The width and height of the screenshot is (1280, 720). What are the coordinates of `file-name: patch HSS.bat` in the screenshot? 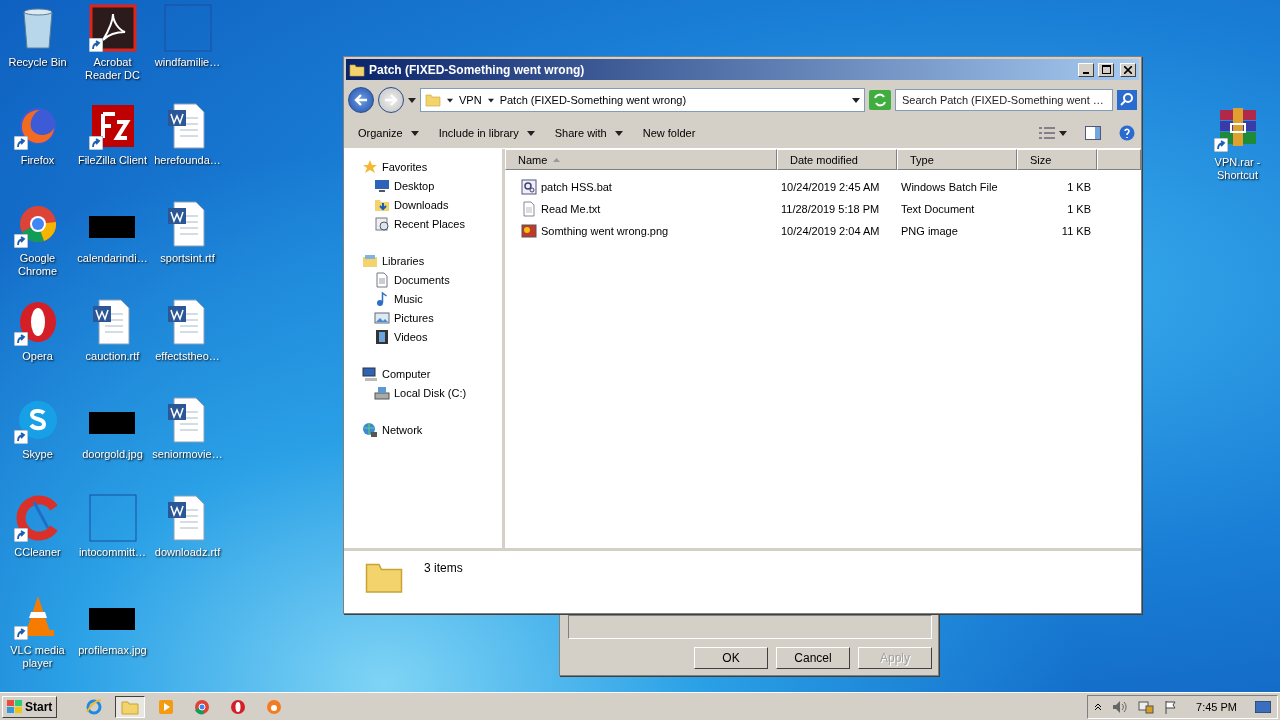 It's located at (576, 187).